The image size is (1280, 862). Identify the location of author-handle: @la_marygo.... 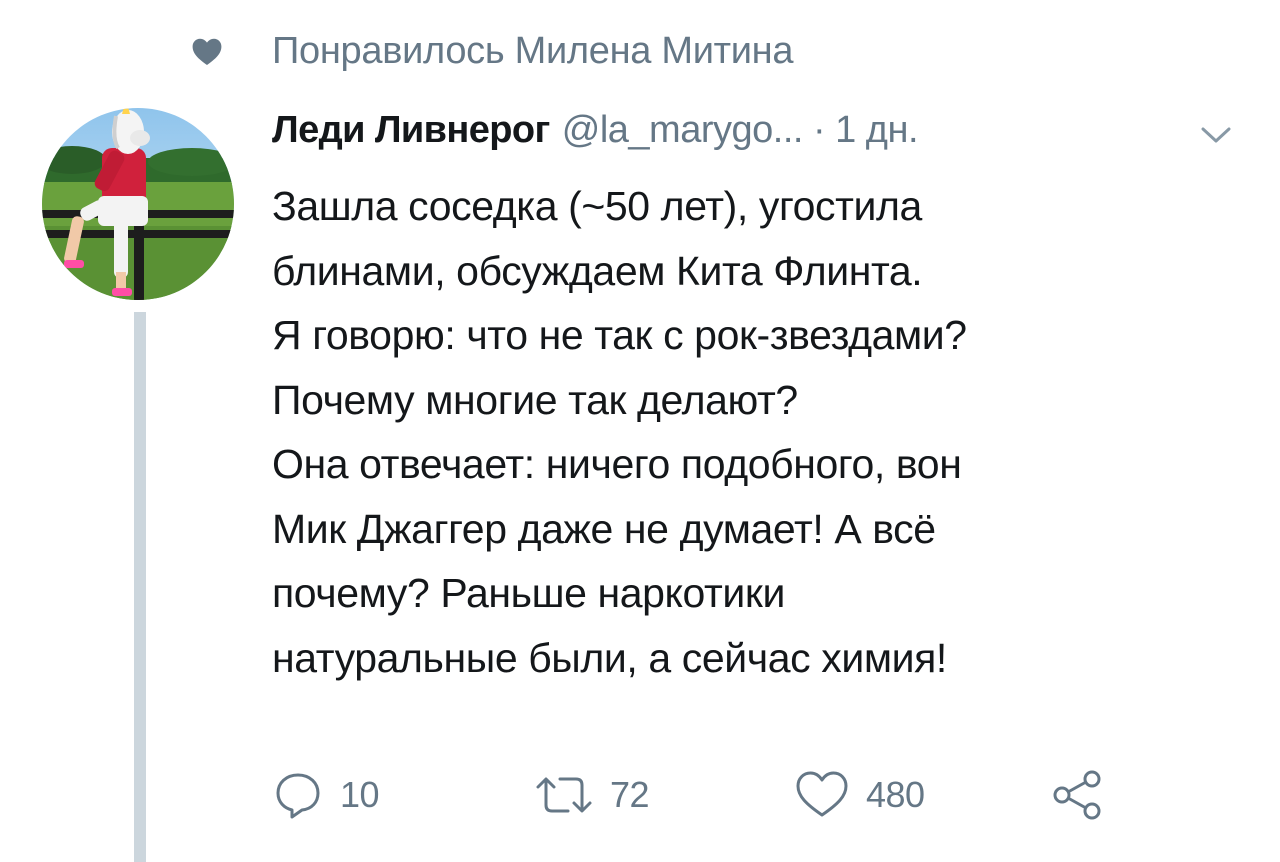
(683, 130).